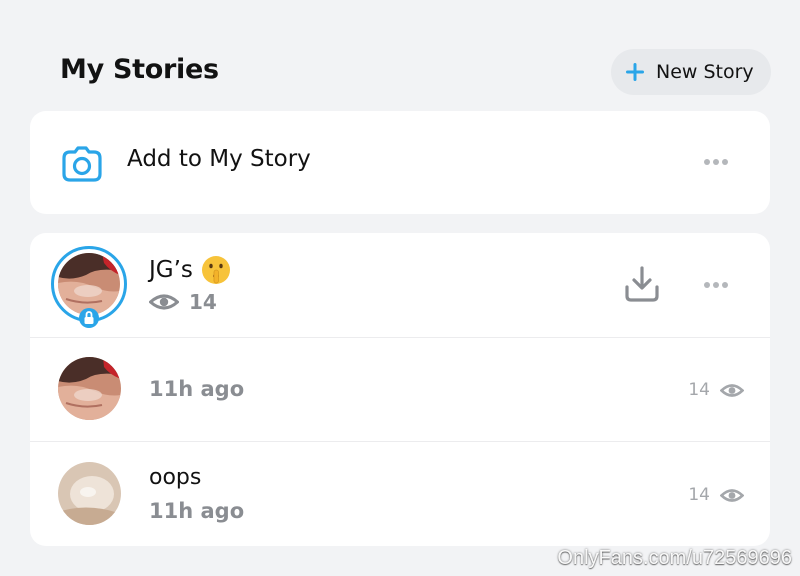 Image resolution: width=800 pixels, height=576 pixels. I want to click on new-story-label: New Story, so click(705, 72).